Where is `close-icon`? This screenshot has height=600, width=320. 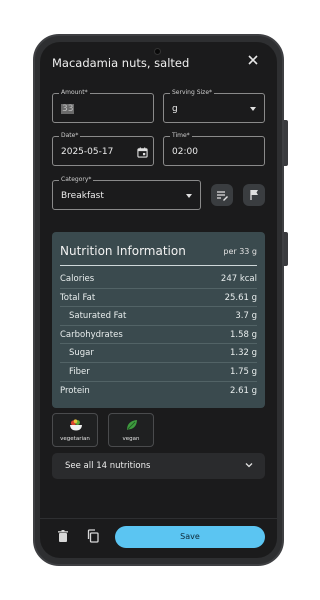 close-icon is located at coordinates (253, 61).